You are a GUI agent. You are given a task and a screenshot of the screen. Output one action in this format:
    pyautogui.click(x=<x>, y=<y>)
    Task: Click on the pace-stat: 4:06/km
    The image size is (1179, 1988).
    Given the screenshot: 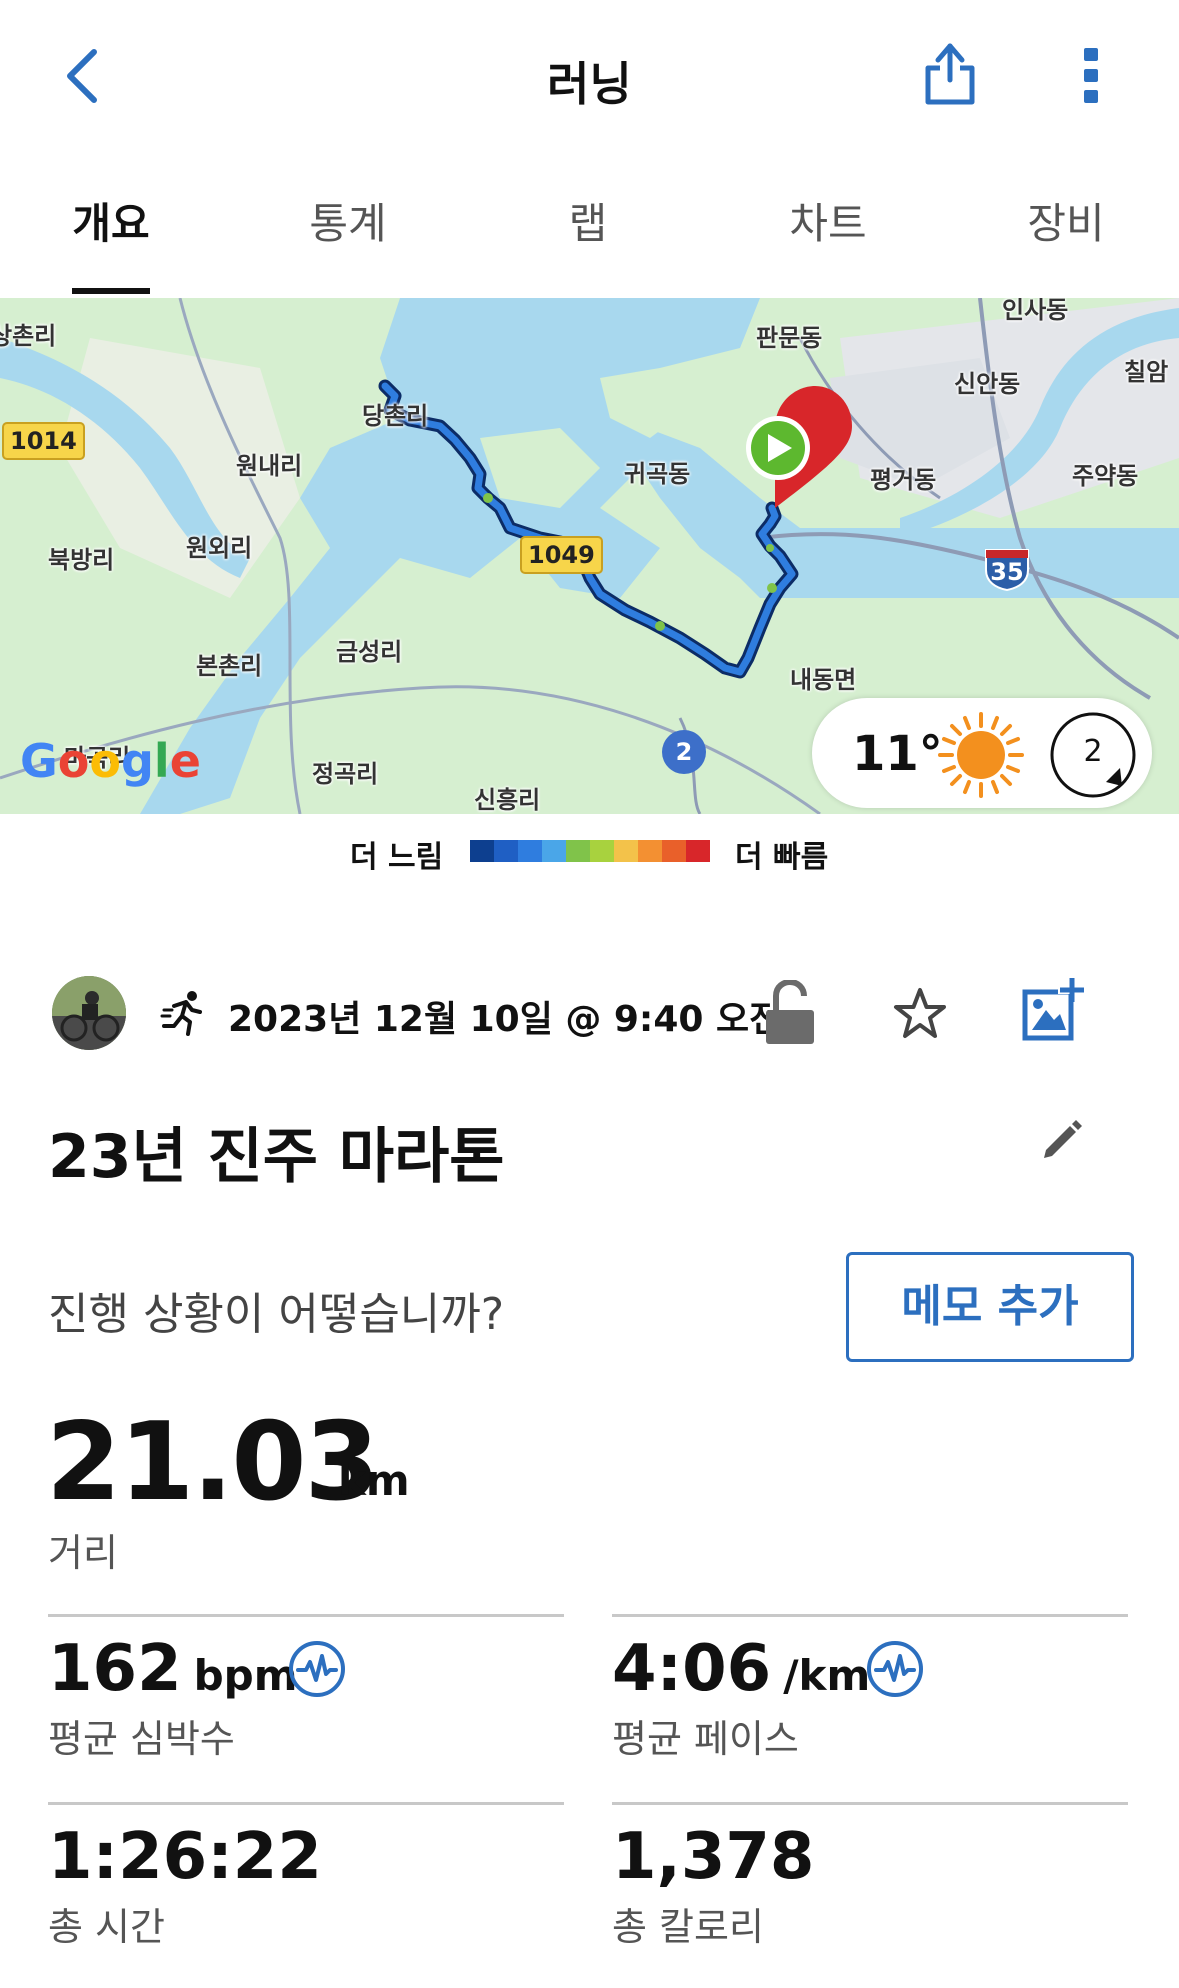 What is the action you would take?
    pyautogui.click(x=741, y=1669)
    